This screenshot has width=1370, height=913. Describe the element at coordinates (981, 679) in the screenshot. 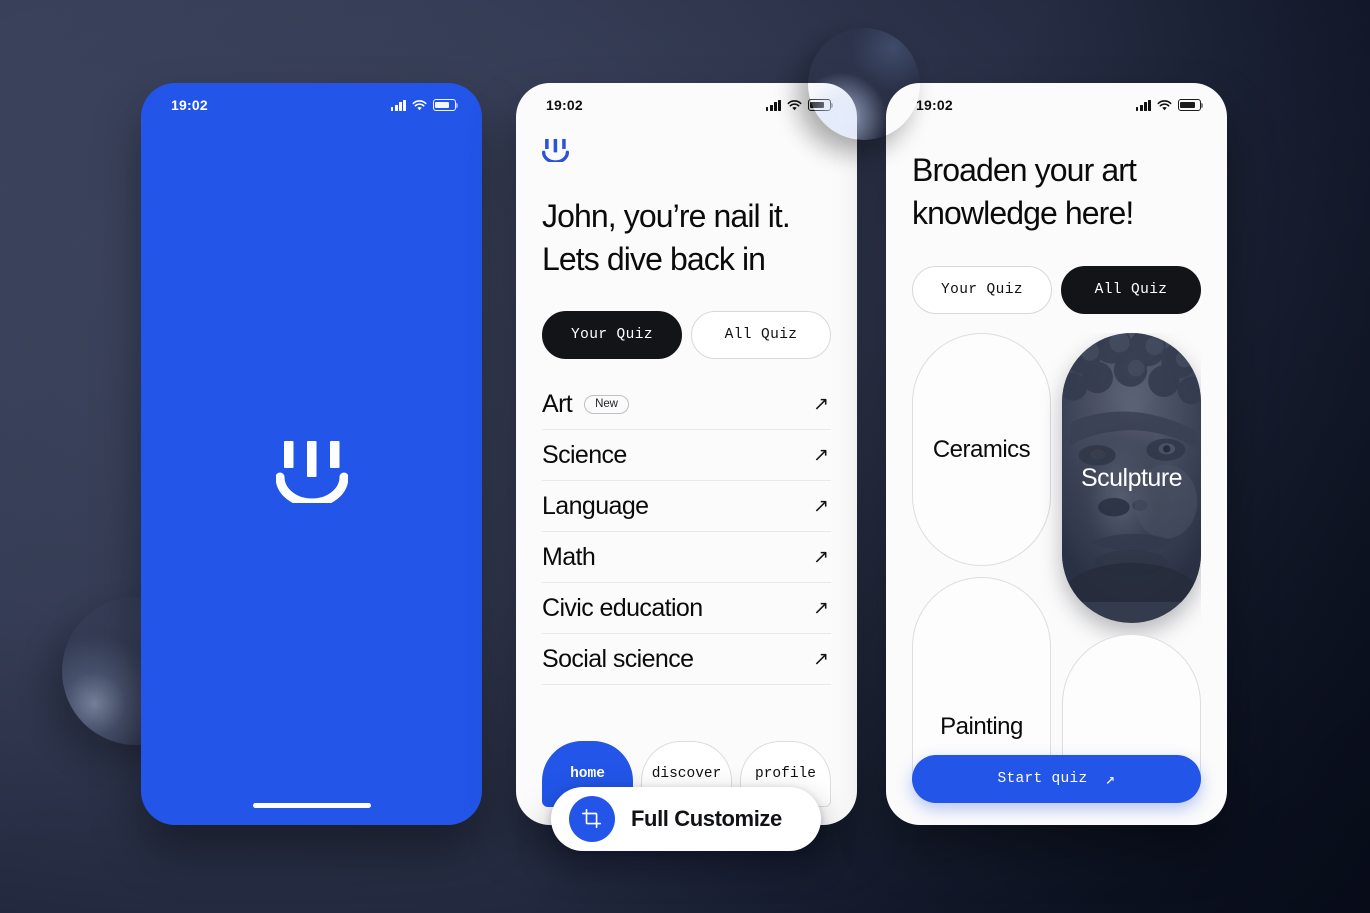

I see `category-card-painting: Painting` at that location.